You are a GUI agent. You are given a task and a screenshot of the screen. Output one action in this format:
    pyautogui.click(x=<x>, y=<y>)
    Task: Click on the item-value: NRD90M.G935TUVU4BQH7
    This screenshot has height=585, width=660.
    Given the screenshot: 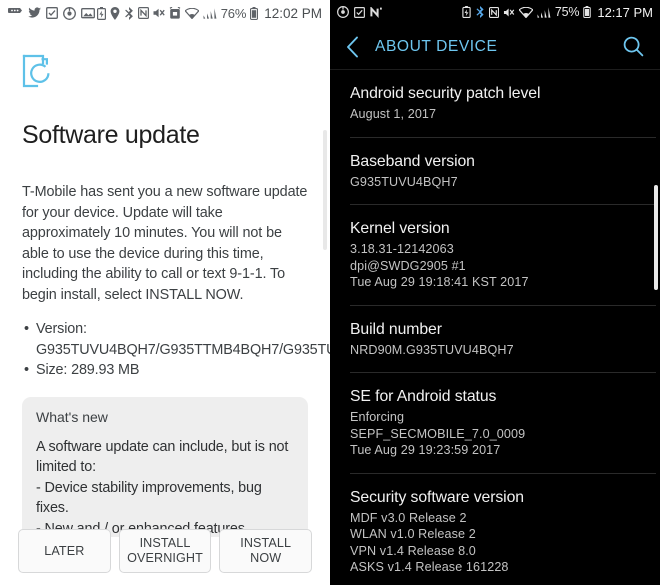 What is the action you would take?
    pyautogui.click(x=432, y=349)
    